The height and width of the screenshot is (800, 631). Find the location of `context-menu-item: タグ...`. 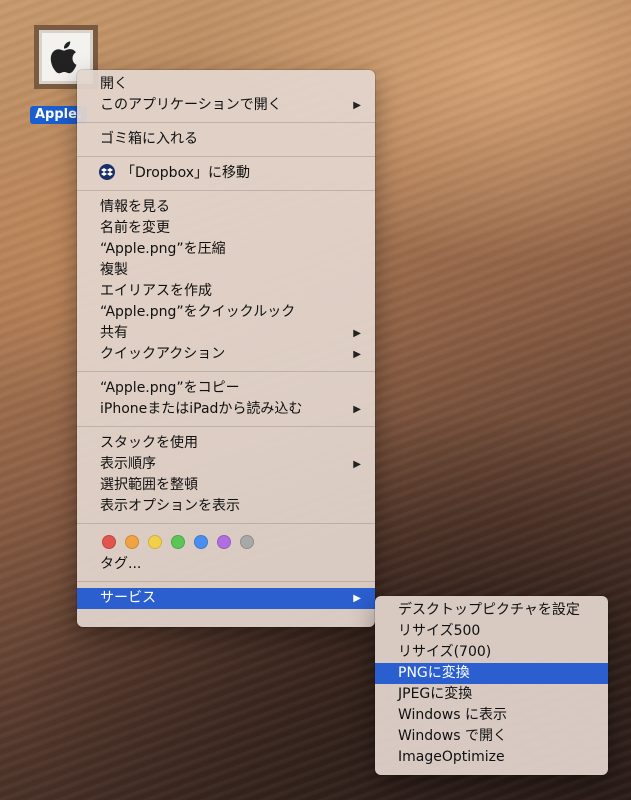

context-menu-item: タグ... is located at coordinates (226, 564).